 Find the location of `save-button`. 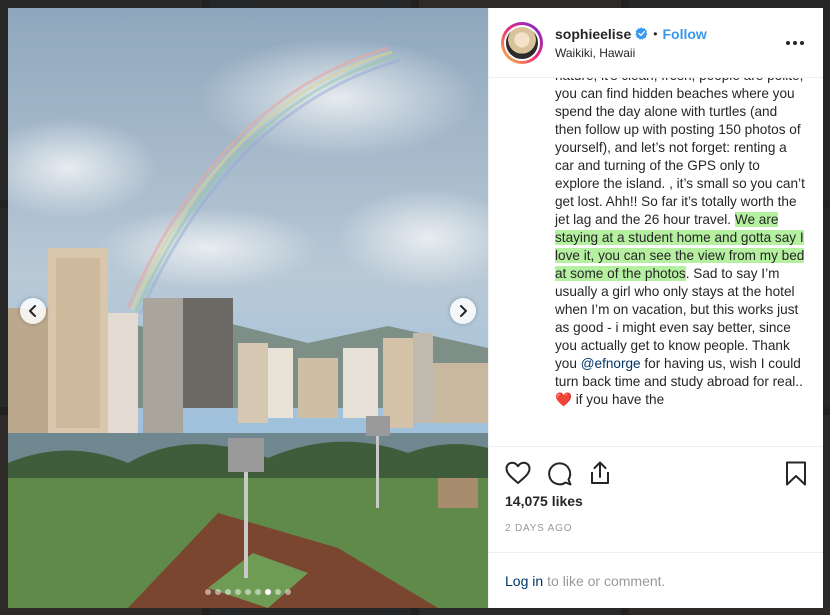

save-button is located at coordinates (796, 473).